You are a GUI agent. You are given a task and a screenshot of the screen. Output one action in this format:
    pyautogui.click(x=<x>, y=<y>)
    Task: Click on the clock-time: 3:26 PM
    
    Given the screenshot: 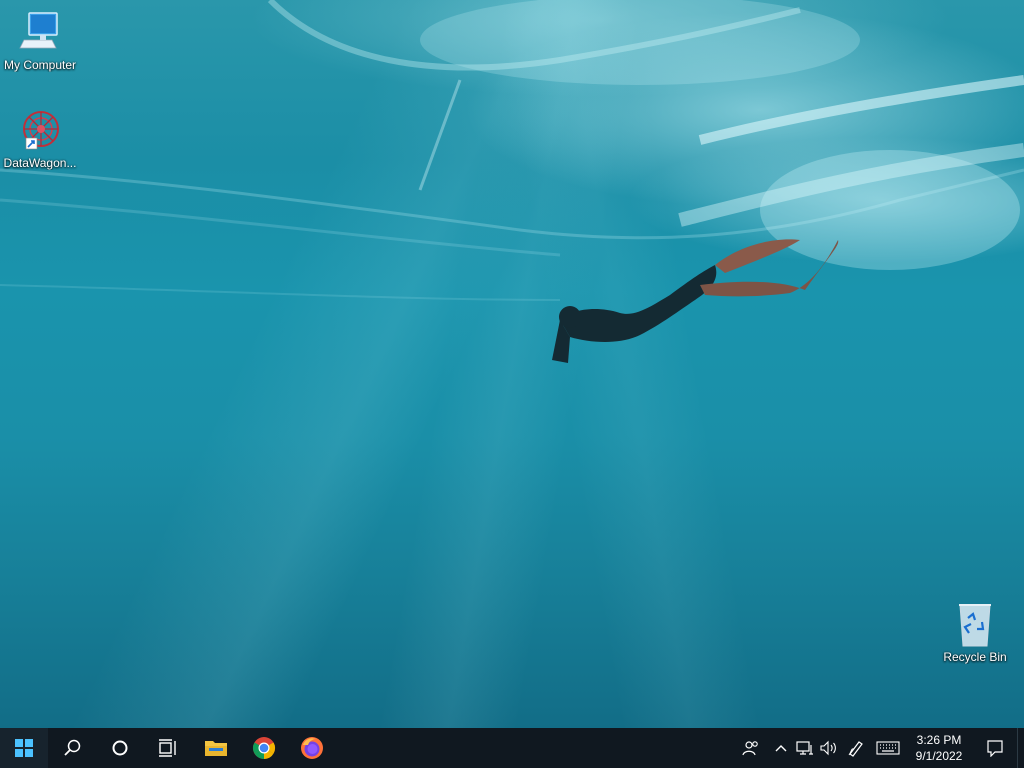 What is the action you would take?
    pyautogui.click(x=939, y=740)
    